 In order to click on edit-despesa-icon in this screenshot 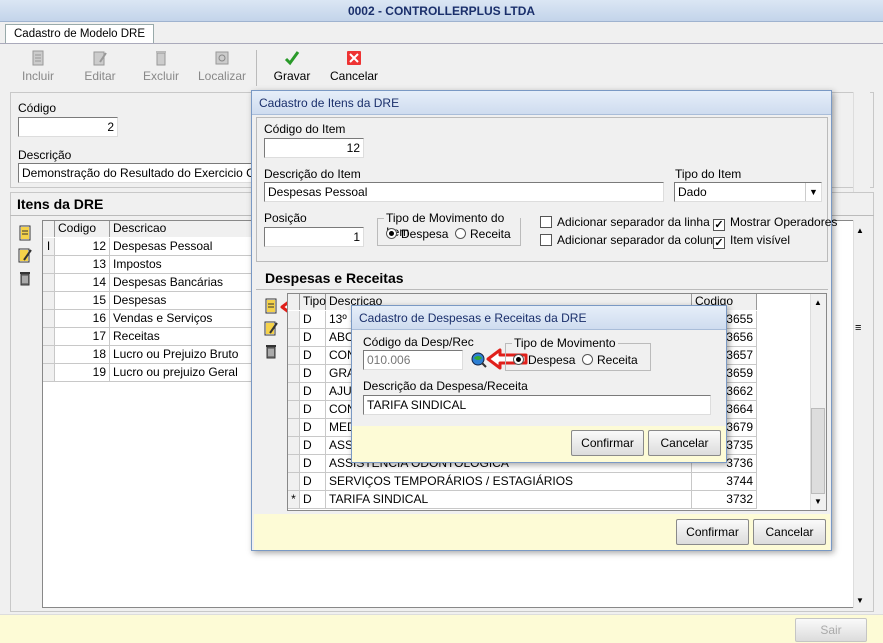, I will do `click(271, 328)`.